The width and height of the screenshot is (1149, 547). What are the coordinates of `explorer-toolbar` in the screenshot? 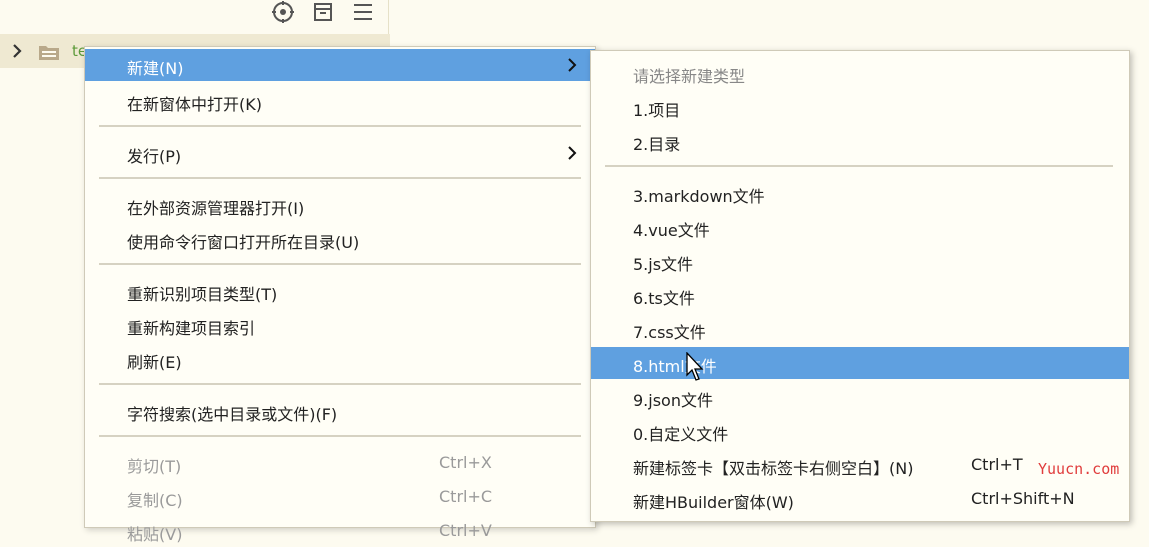 It's located at (328, 12).